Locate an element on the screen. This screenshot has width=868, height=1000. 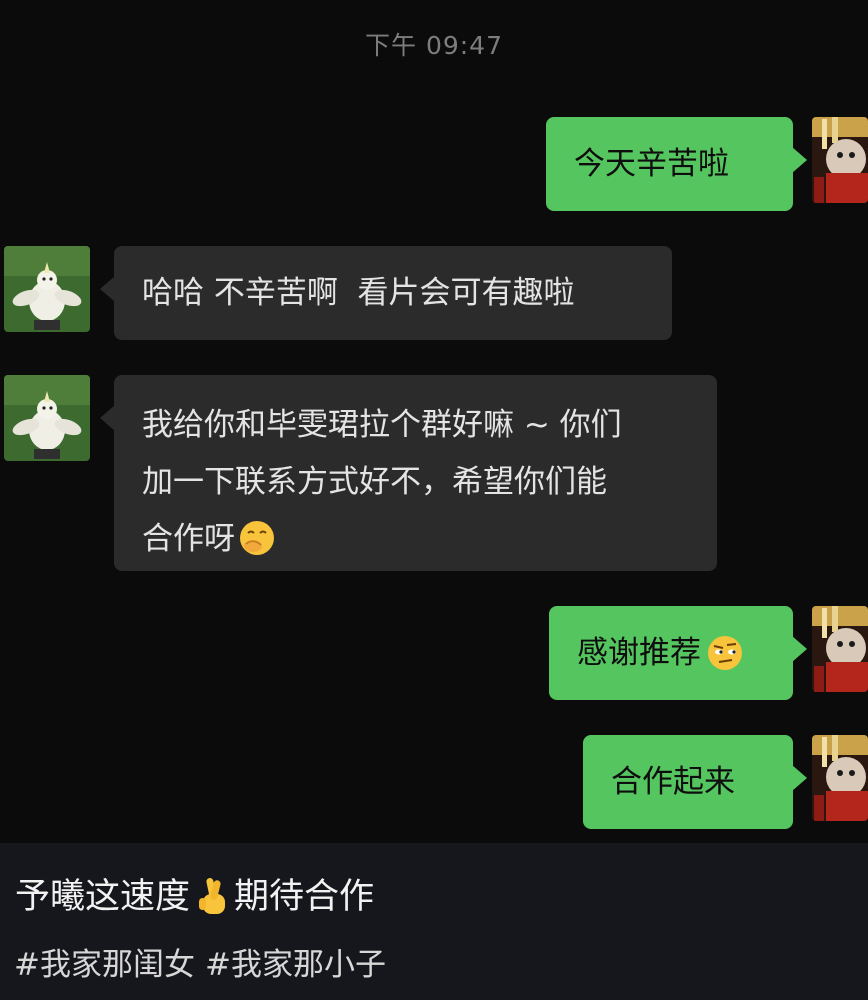
message-timestamp: 下午 09:47 is located at coordinates (434, 45).